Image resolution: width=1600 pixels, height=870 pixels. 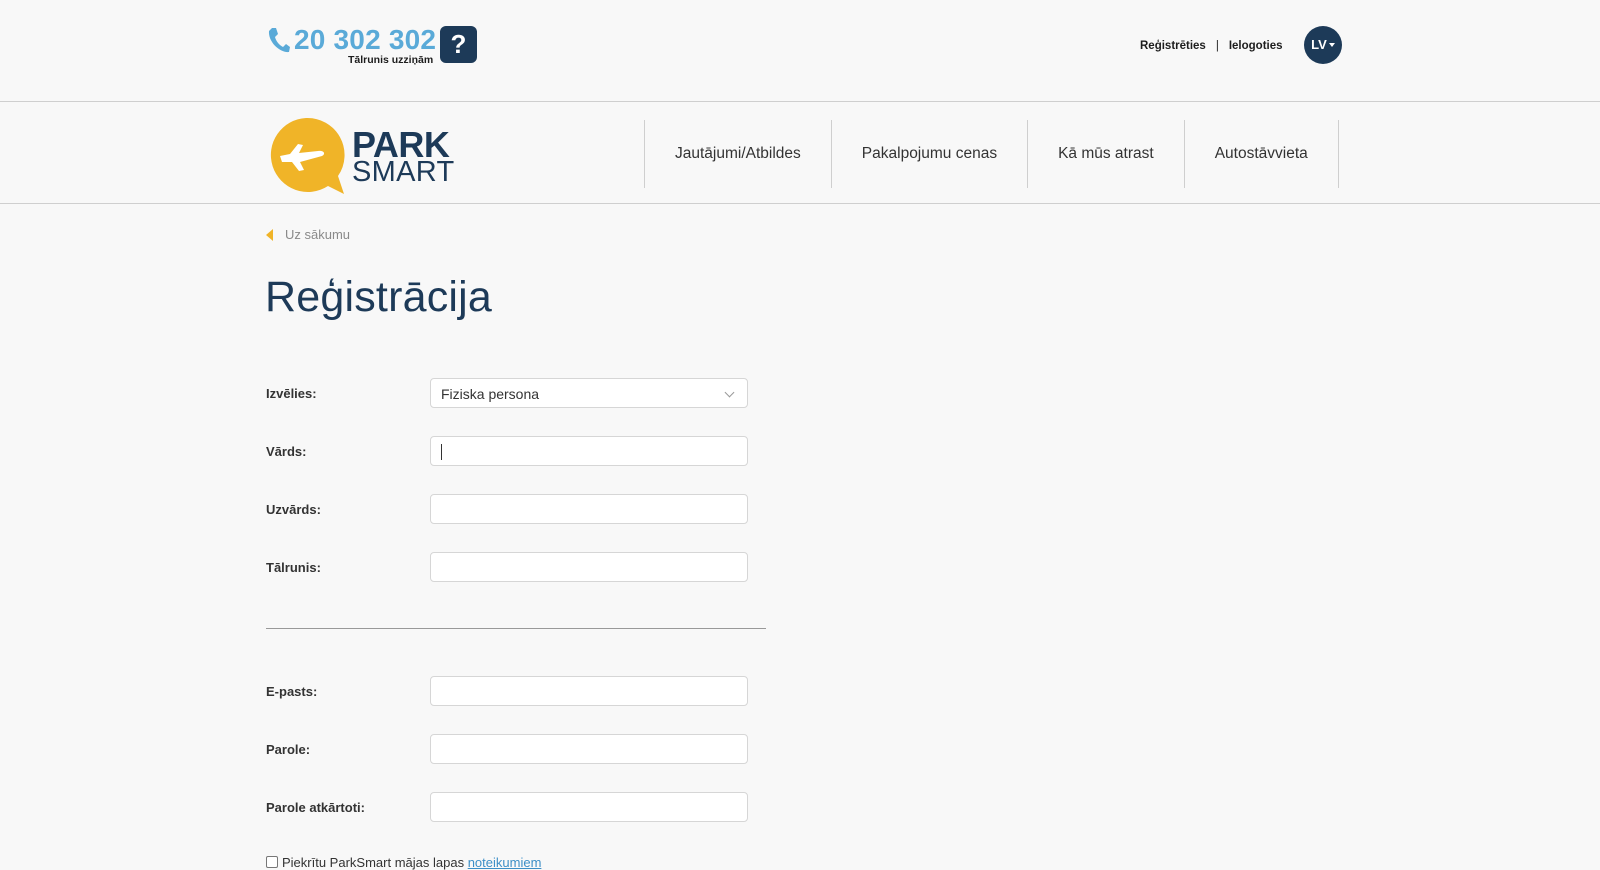 What do you see at coordinates (1211, 46) in the screenshot?
I see `auth-links: Reģistrēties | Ielogoties` at bounding box center [1211, 46].